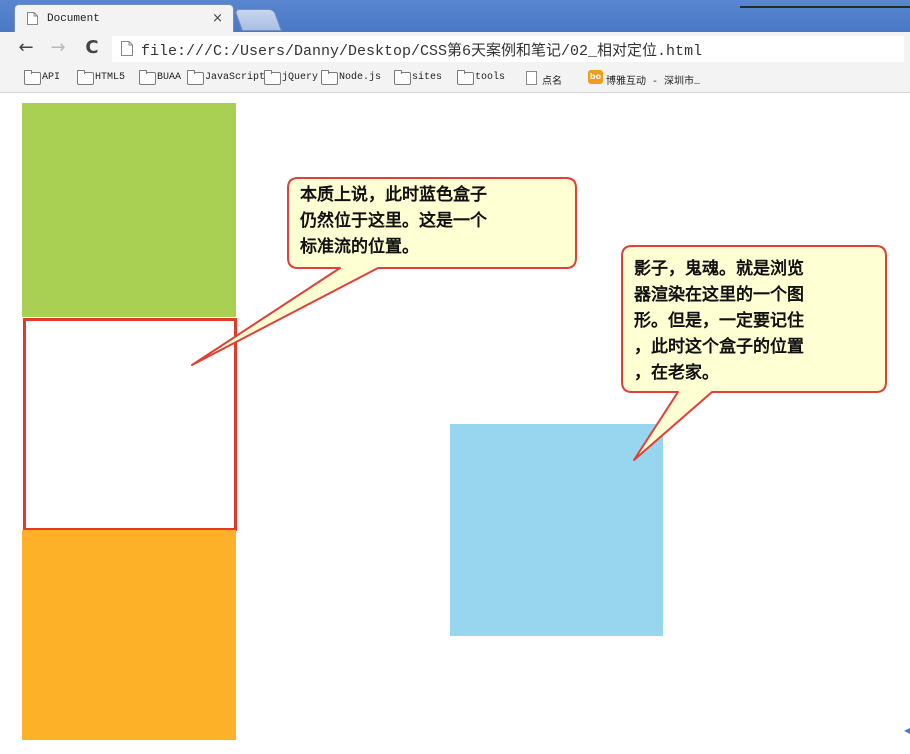 The width and height of the screenshot is (910, 754). Describe the element at coordinates (719, 295) in the screenshot. I see `callout-2-line: 器渲染在这里的一个图` at that location.